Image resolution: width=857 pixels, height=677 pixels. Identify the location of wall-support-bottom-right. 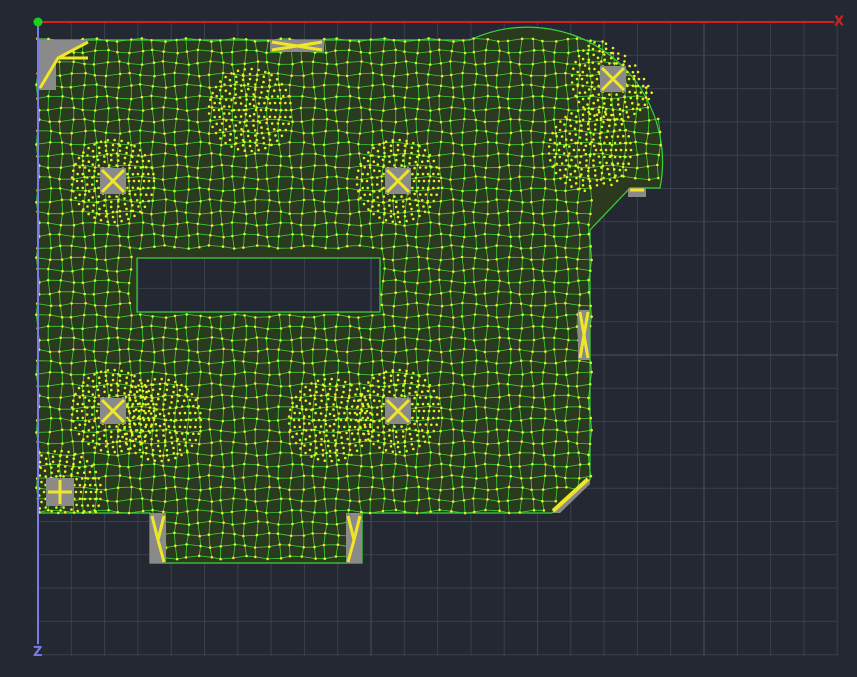
(354, 538).